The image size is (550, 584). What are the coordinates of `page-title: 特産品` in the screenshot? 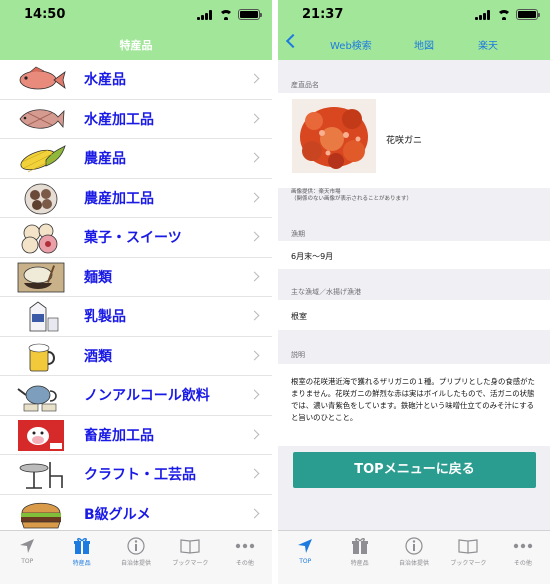 It's located at (136, 45).